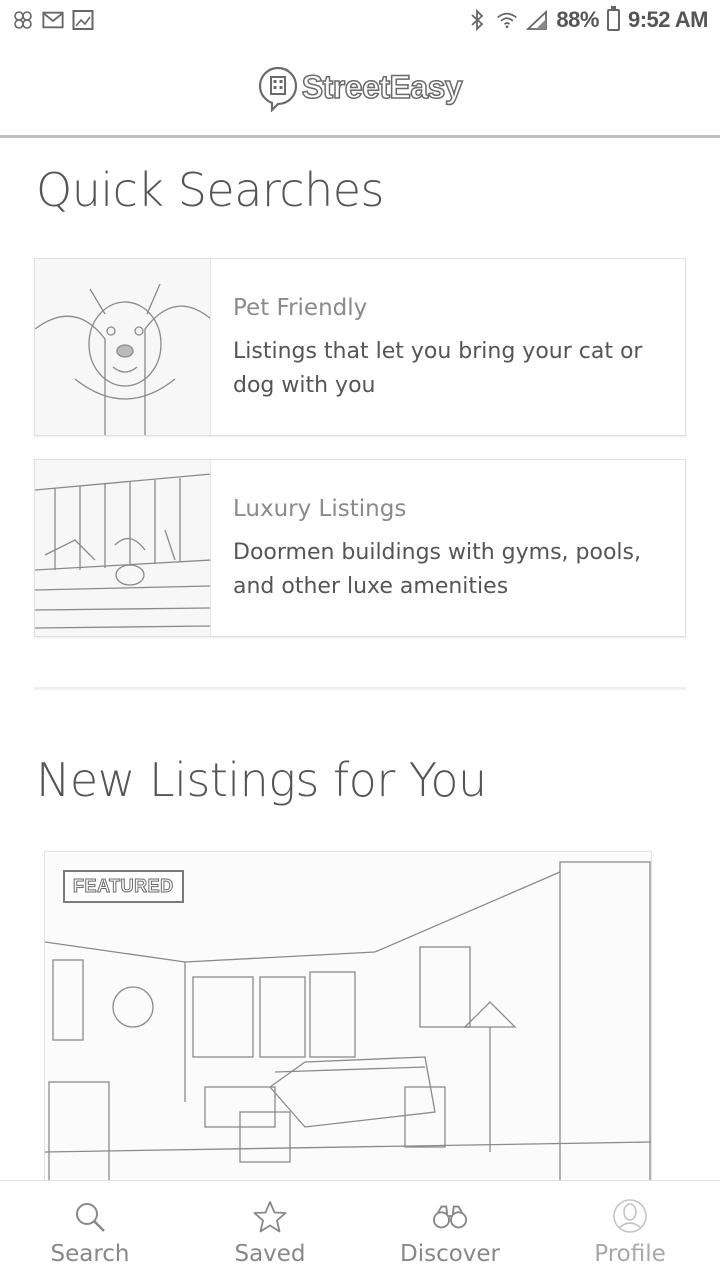  Describe the element at coordinates (668, 19) in the screenshot. I see `clock: 9:52 AM` at that location.